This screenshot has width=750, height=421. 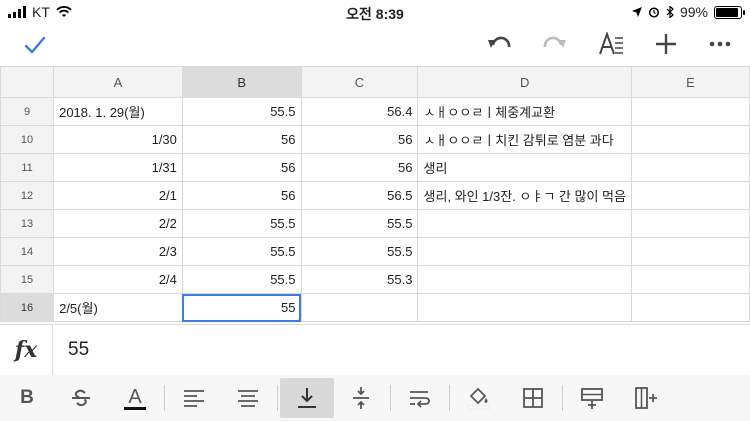 I want to click on insert-row-icon, so click(x=592, y=398).